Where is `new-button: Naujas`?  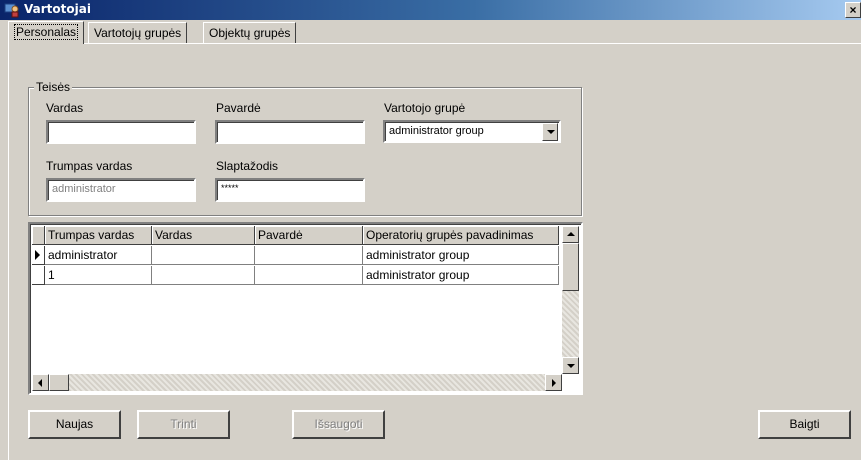 new-button: Naujas is located at coordinates (74, 424).